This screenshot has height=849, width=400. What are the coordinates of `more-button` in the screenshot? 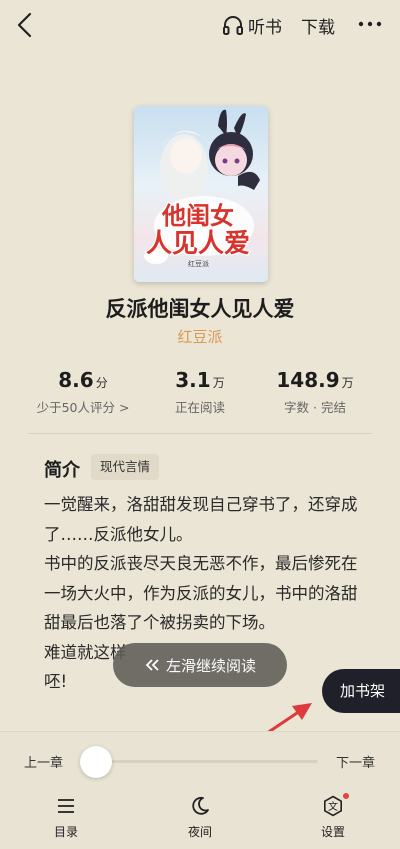 It's located at (370, 24).